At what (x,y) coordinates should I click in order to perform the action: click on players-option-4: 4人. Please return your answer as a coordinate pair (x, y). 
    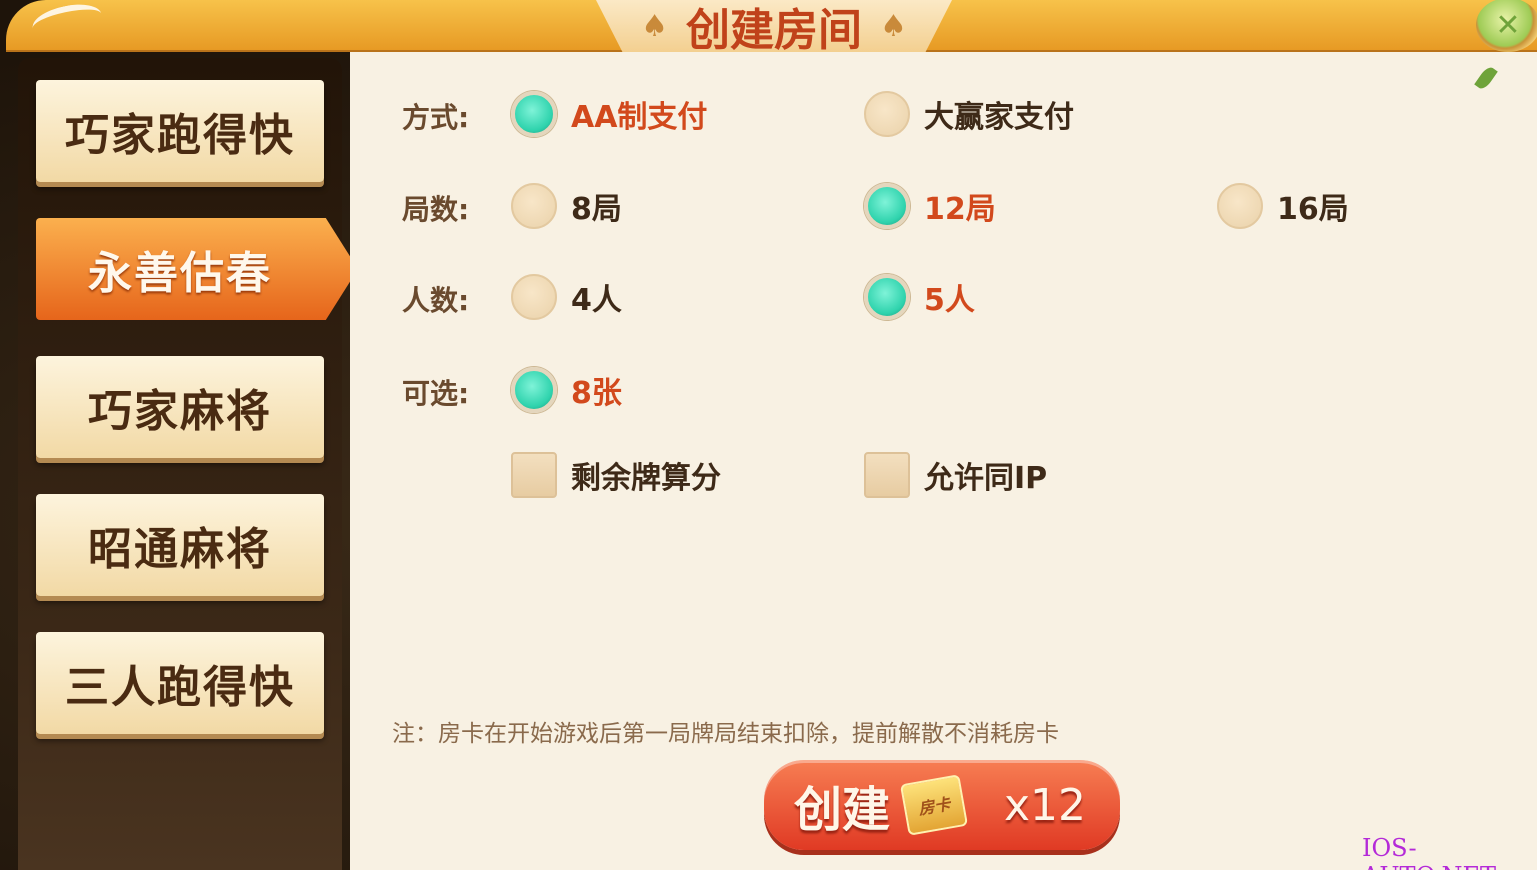
    Looking at the image, I should click on (566, 297).